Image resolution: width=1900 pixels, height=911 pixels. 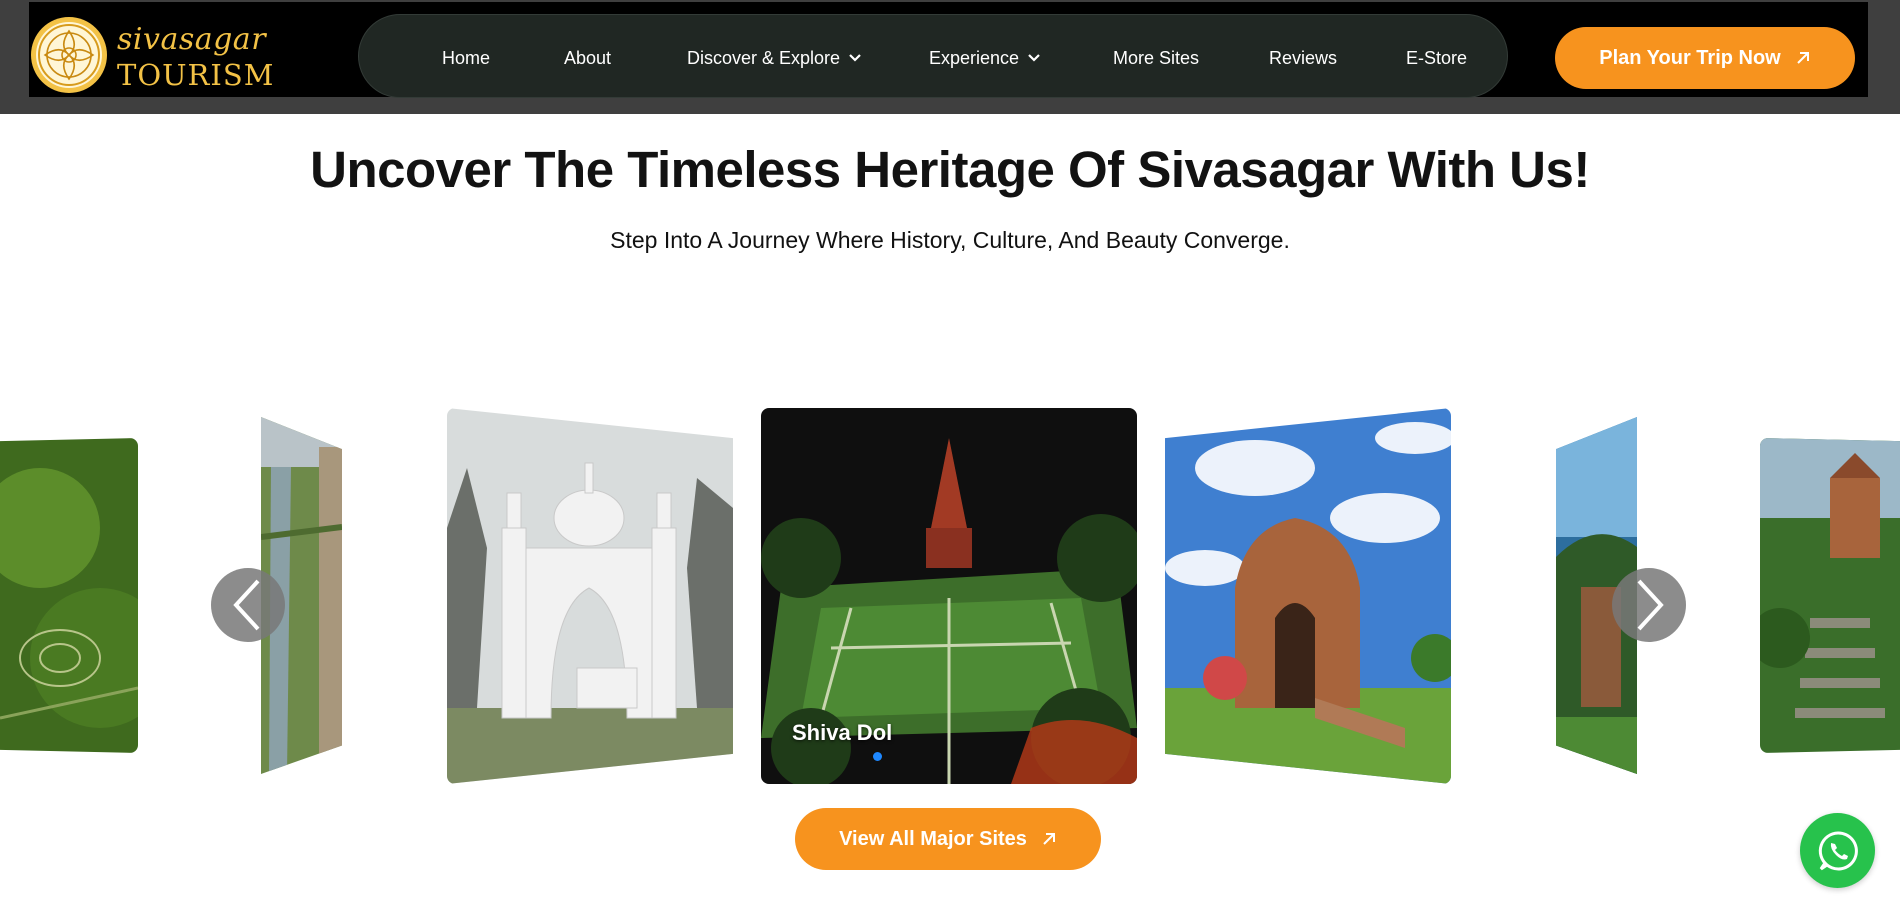 I want to click on nav-about: About, so click(x=587, y=58).